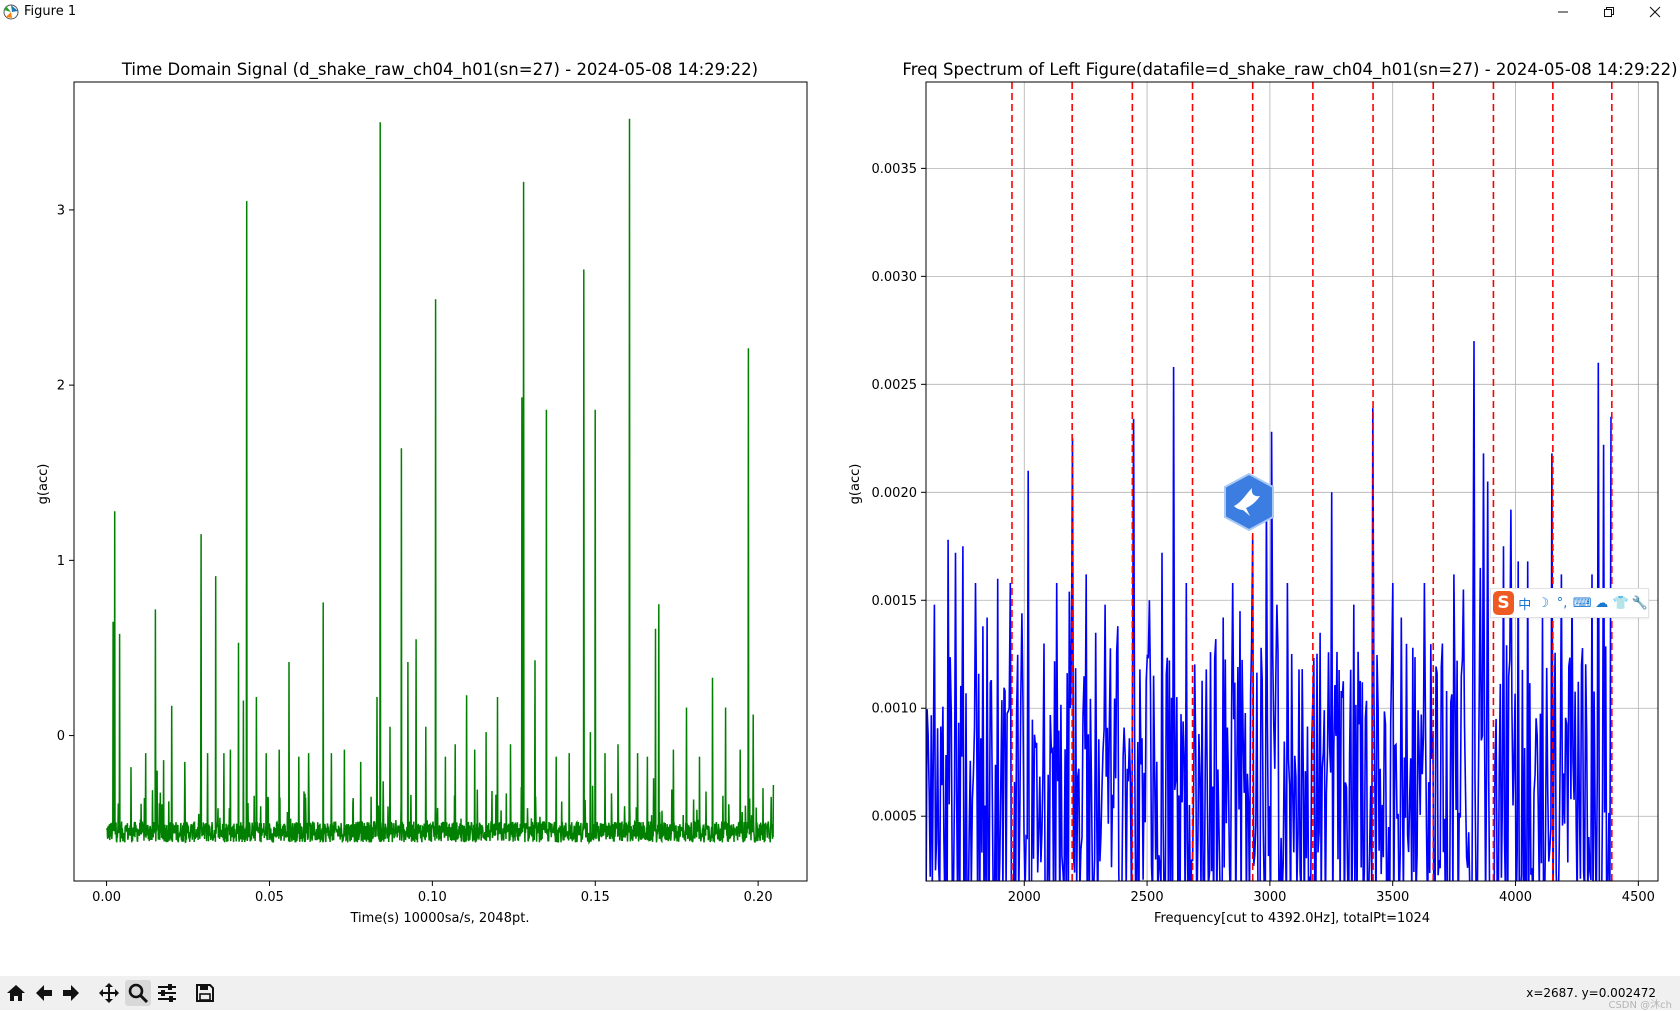 Image resolution: width=1680 pixels, height=1011 pixels. Describe the element at coordinates (1638, 897) in the screenshot. I see `xtick-label: 4500` at that location.